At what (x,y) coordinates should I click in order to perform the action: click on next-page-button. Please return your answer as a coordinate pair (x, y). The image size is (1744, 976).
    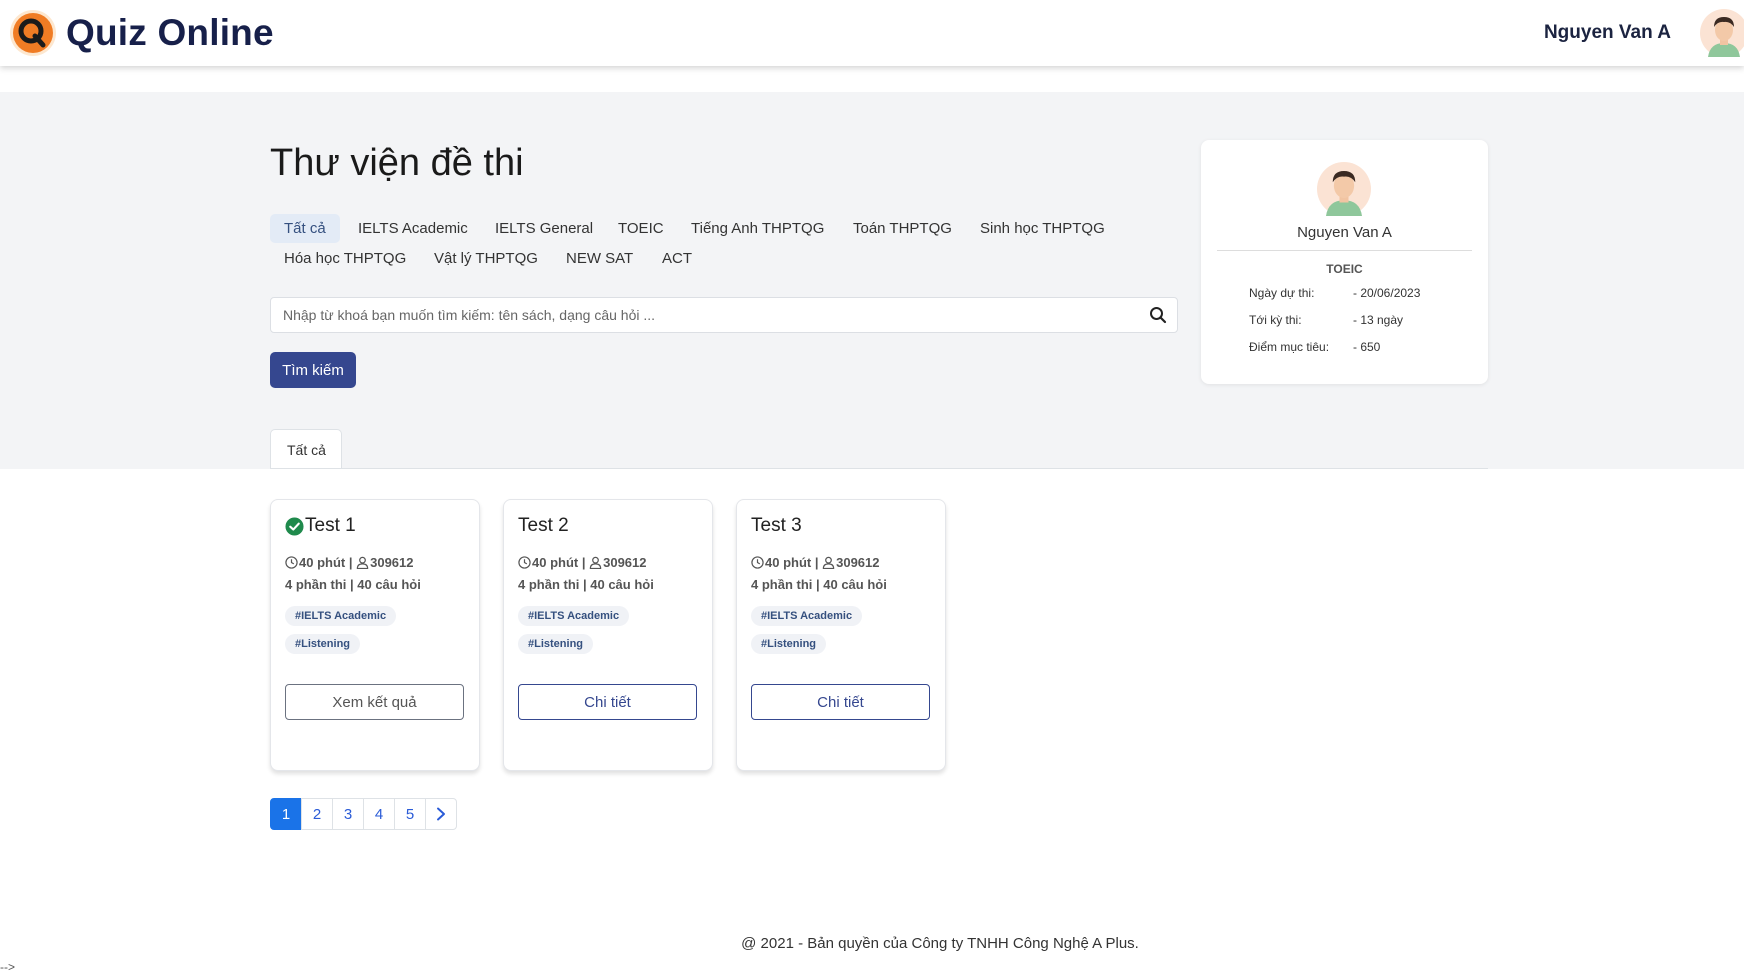
    Looking at the image, I should click on (441, 814).